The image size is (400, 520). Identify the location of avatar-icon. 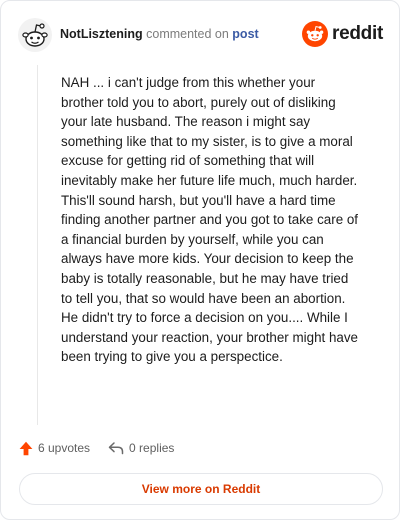
(35, 35).